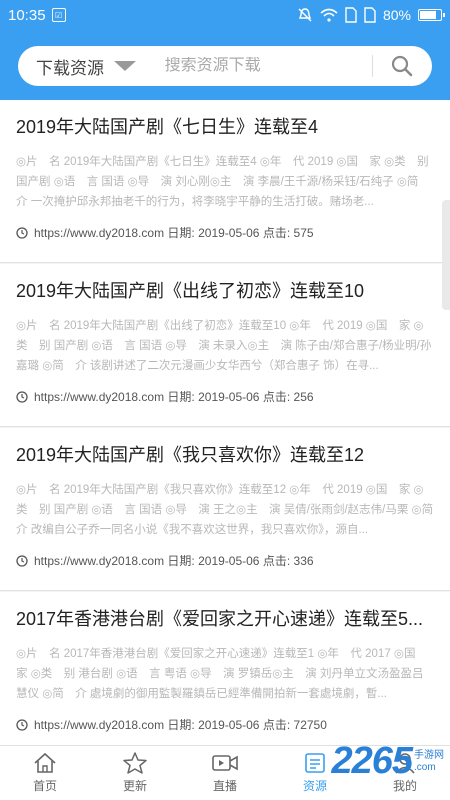  I want to click on resource-icon, so click(315, 763).